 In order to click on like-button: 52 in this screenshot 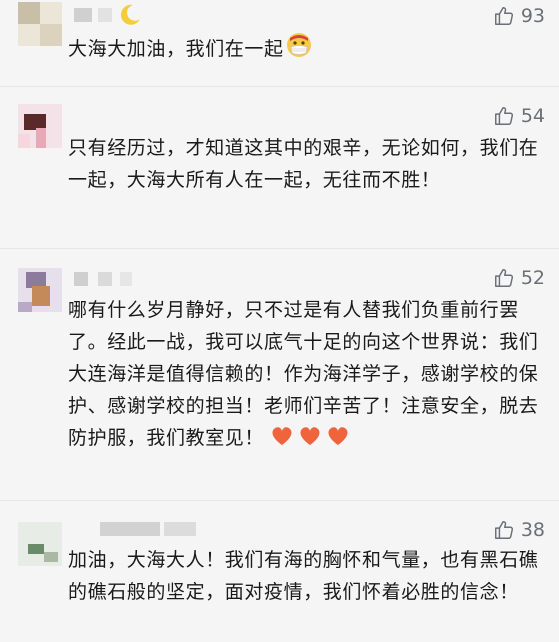, I will do `click(519, 278)`.